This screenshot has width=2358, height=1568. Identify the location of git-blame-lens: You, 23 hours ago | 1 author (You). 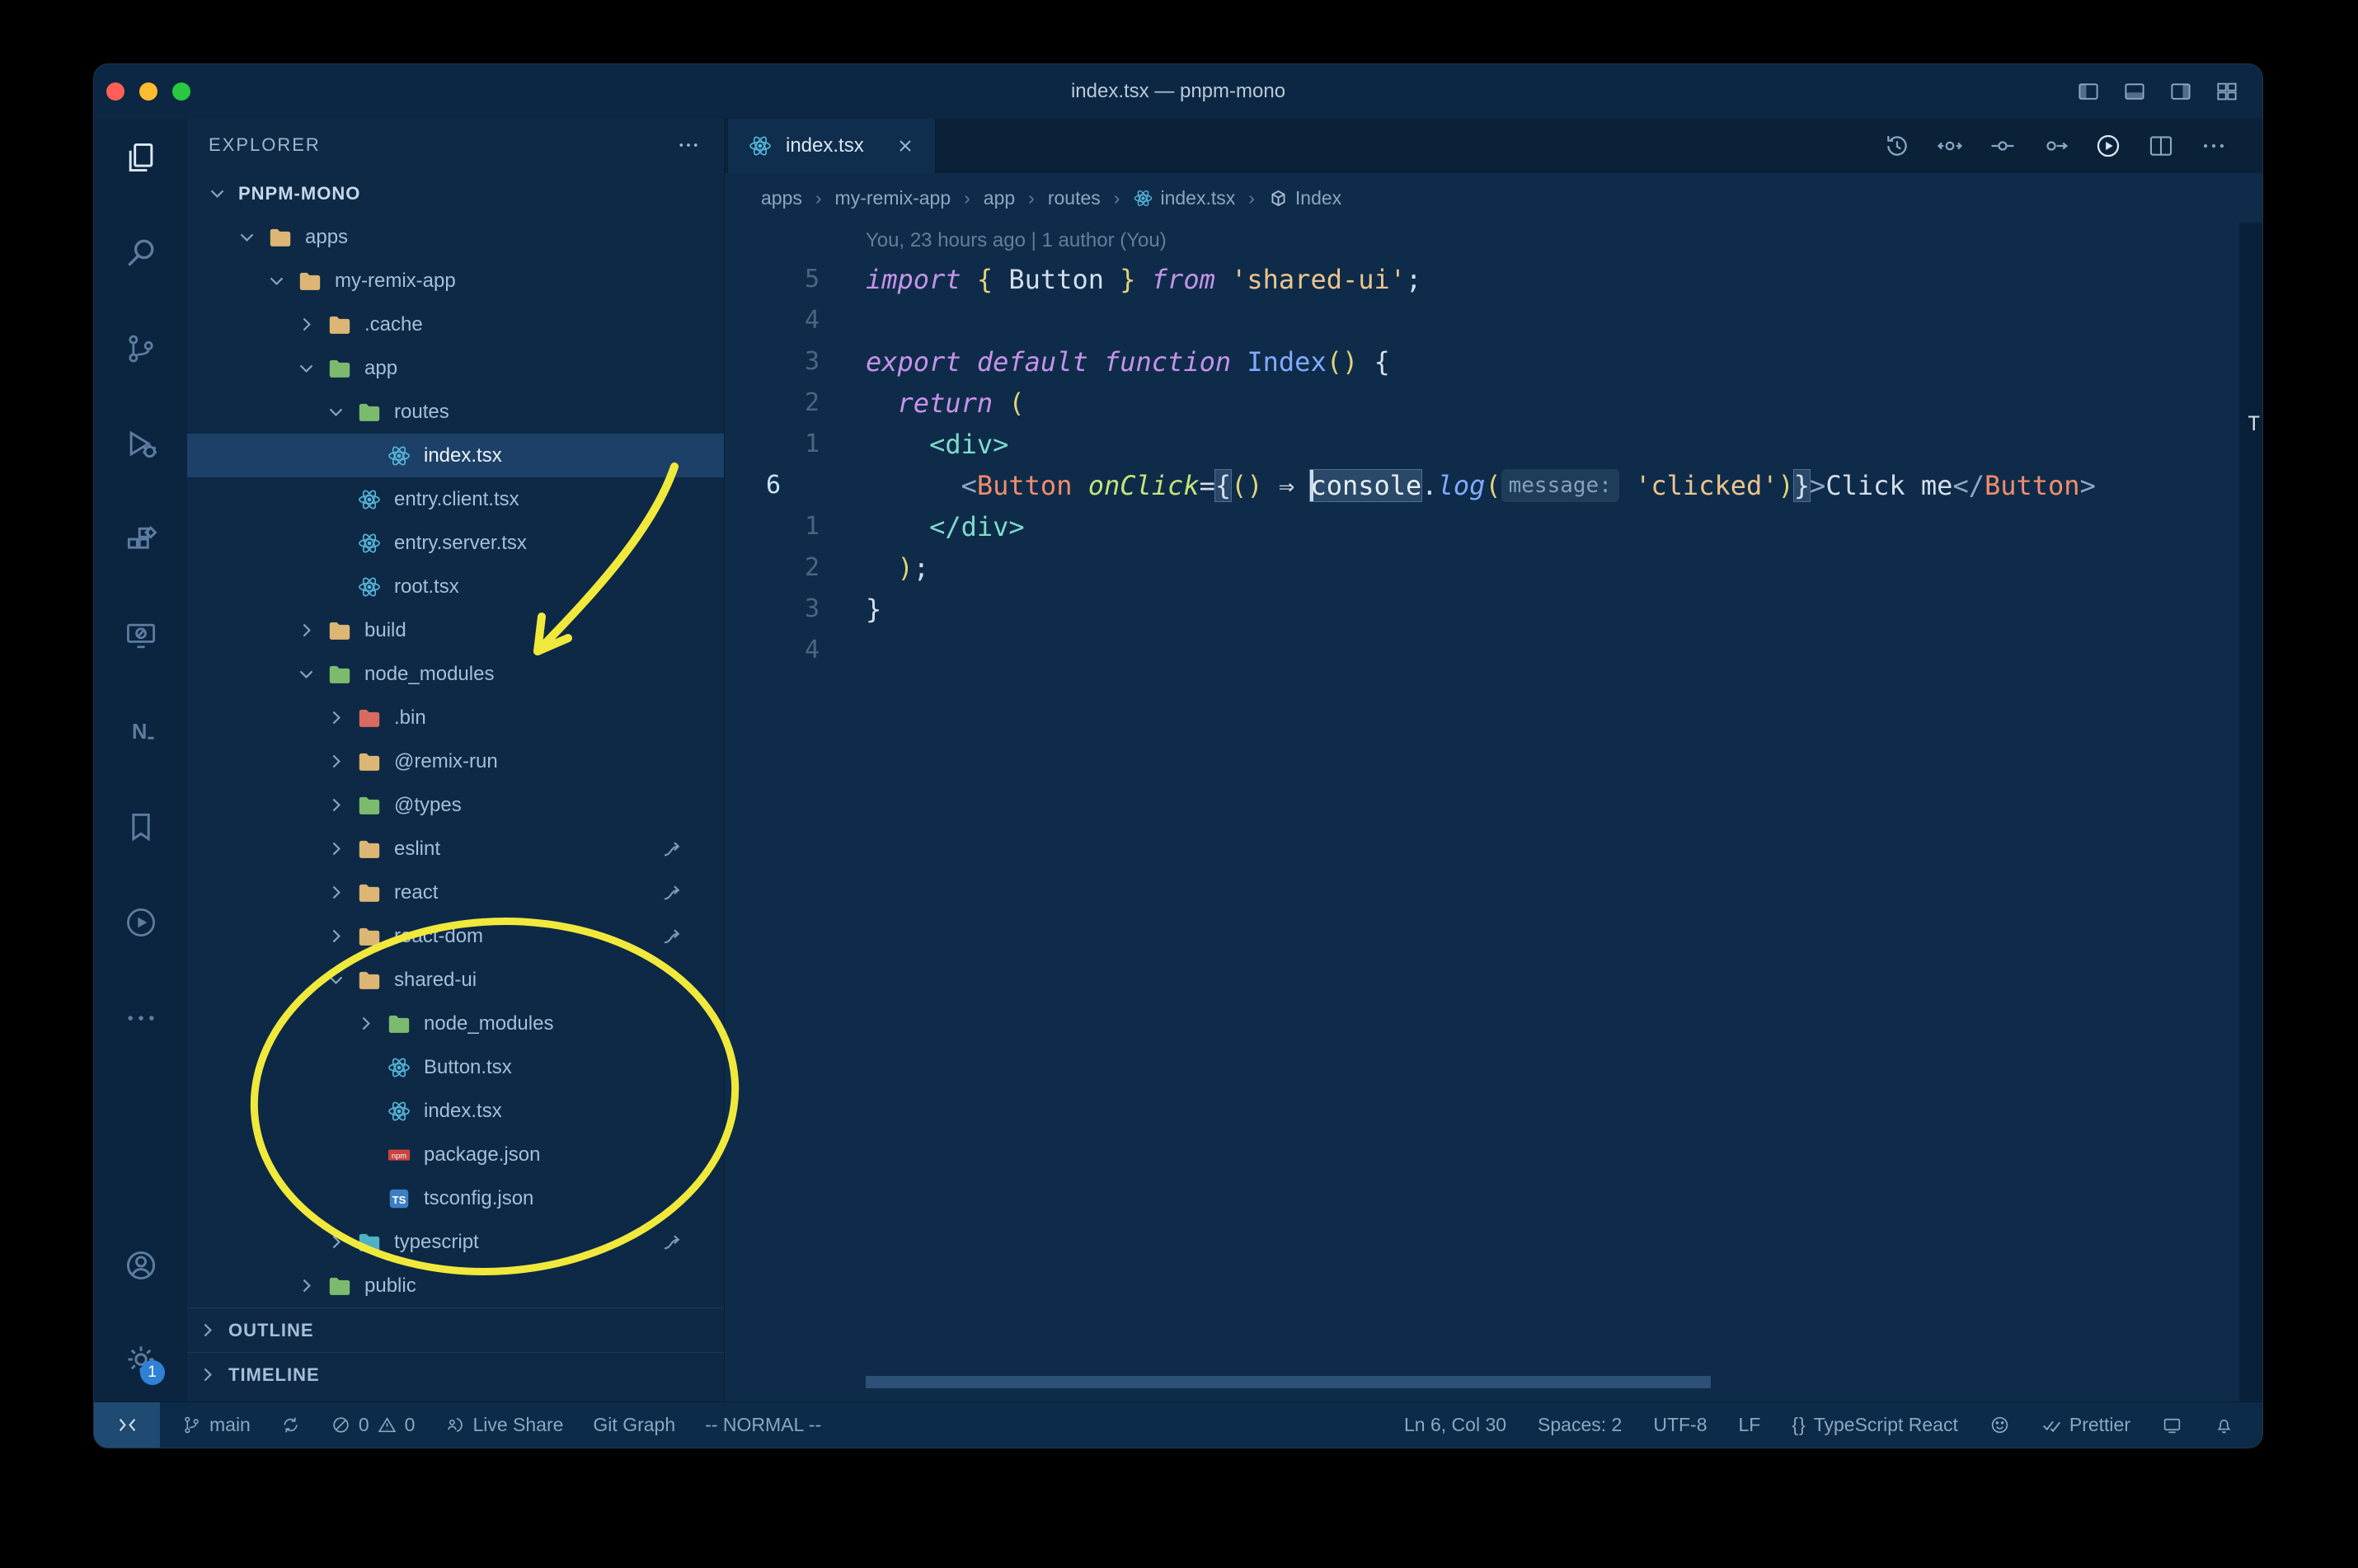
(1494, 241).